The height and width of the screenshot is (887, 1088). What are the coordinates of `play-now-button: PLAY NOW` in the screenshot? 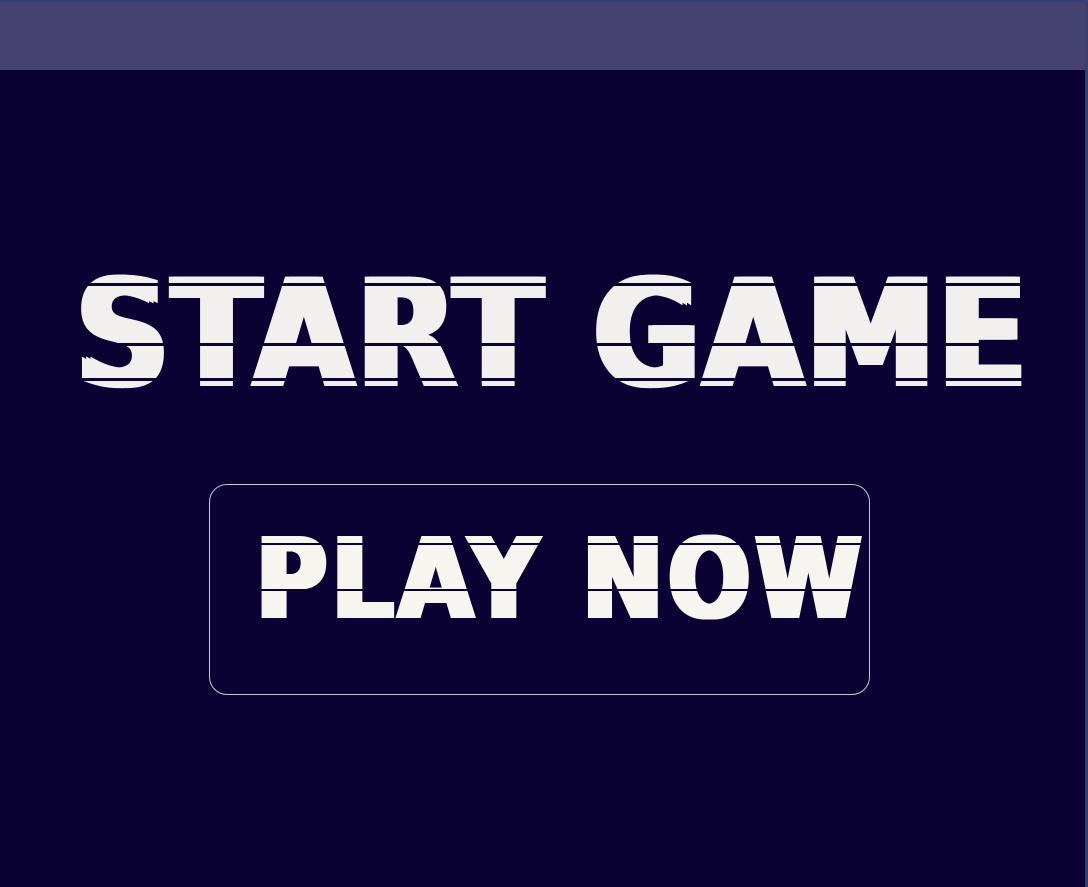 It's located at (539, 589).